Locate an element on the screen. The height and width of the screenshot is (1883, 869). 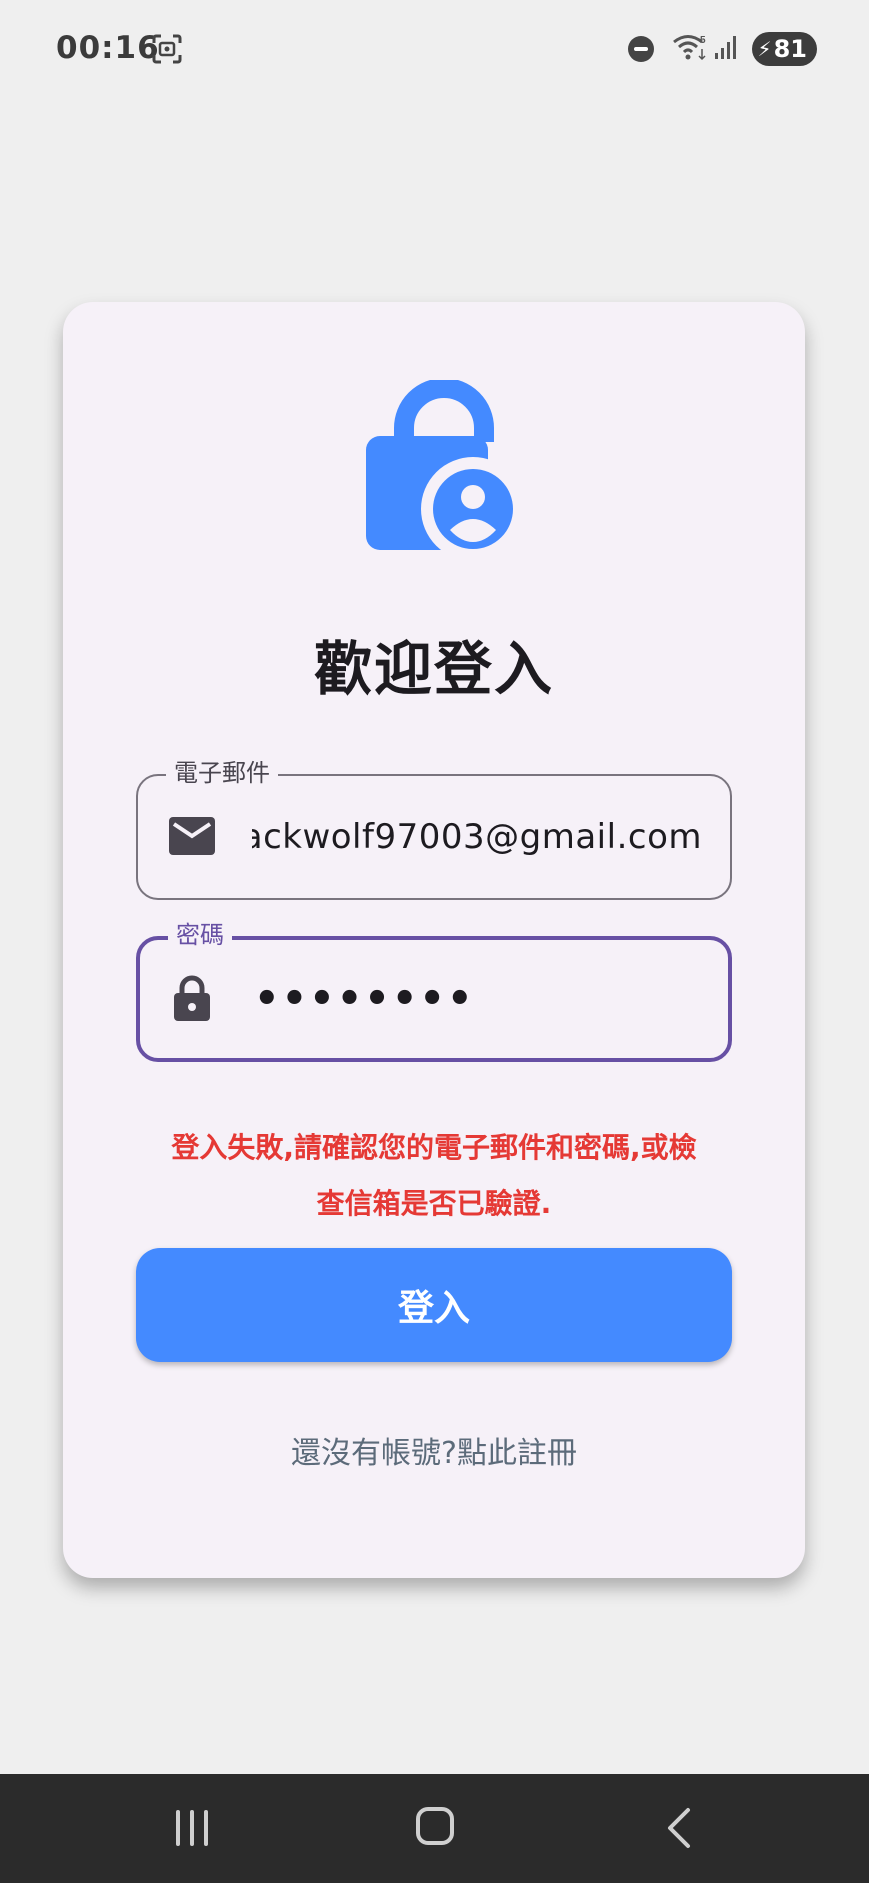
lock-person-icon is located at coordinates (444, 470).